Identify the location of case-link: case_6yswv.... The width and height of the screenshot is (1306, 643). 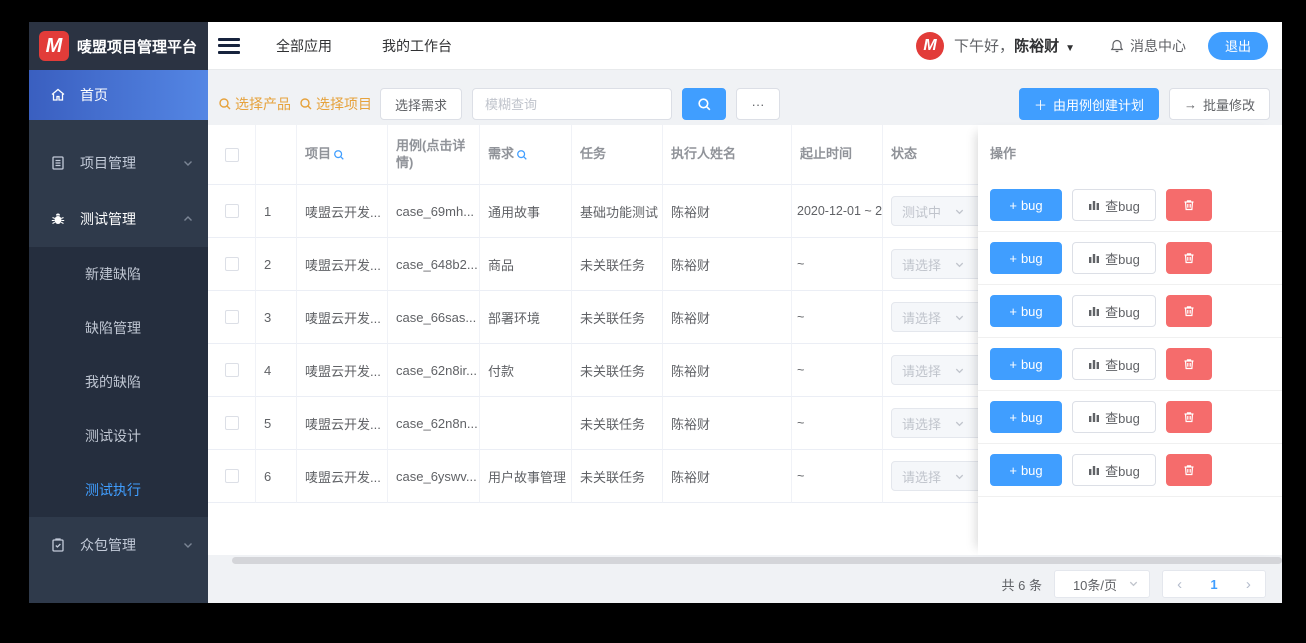
(434, 476).